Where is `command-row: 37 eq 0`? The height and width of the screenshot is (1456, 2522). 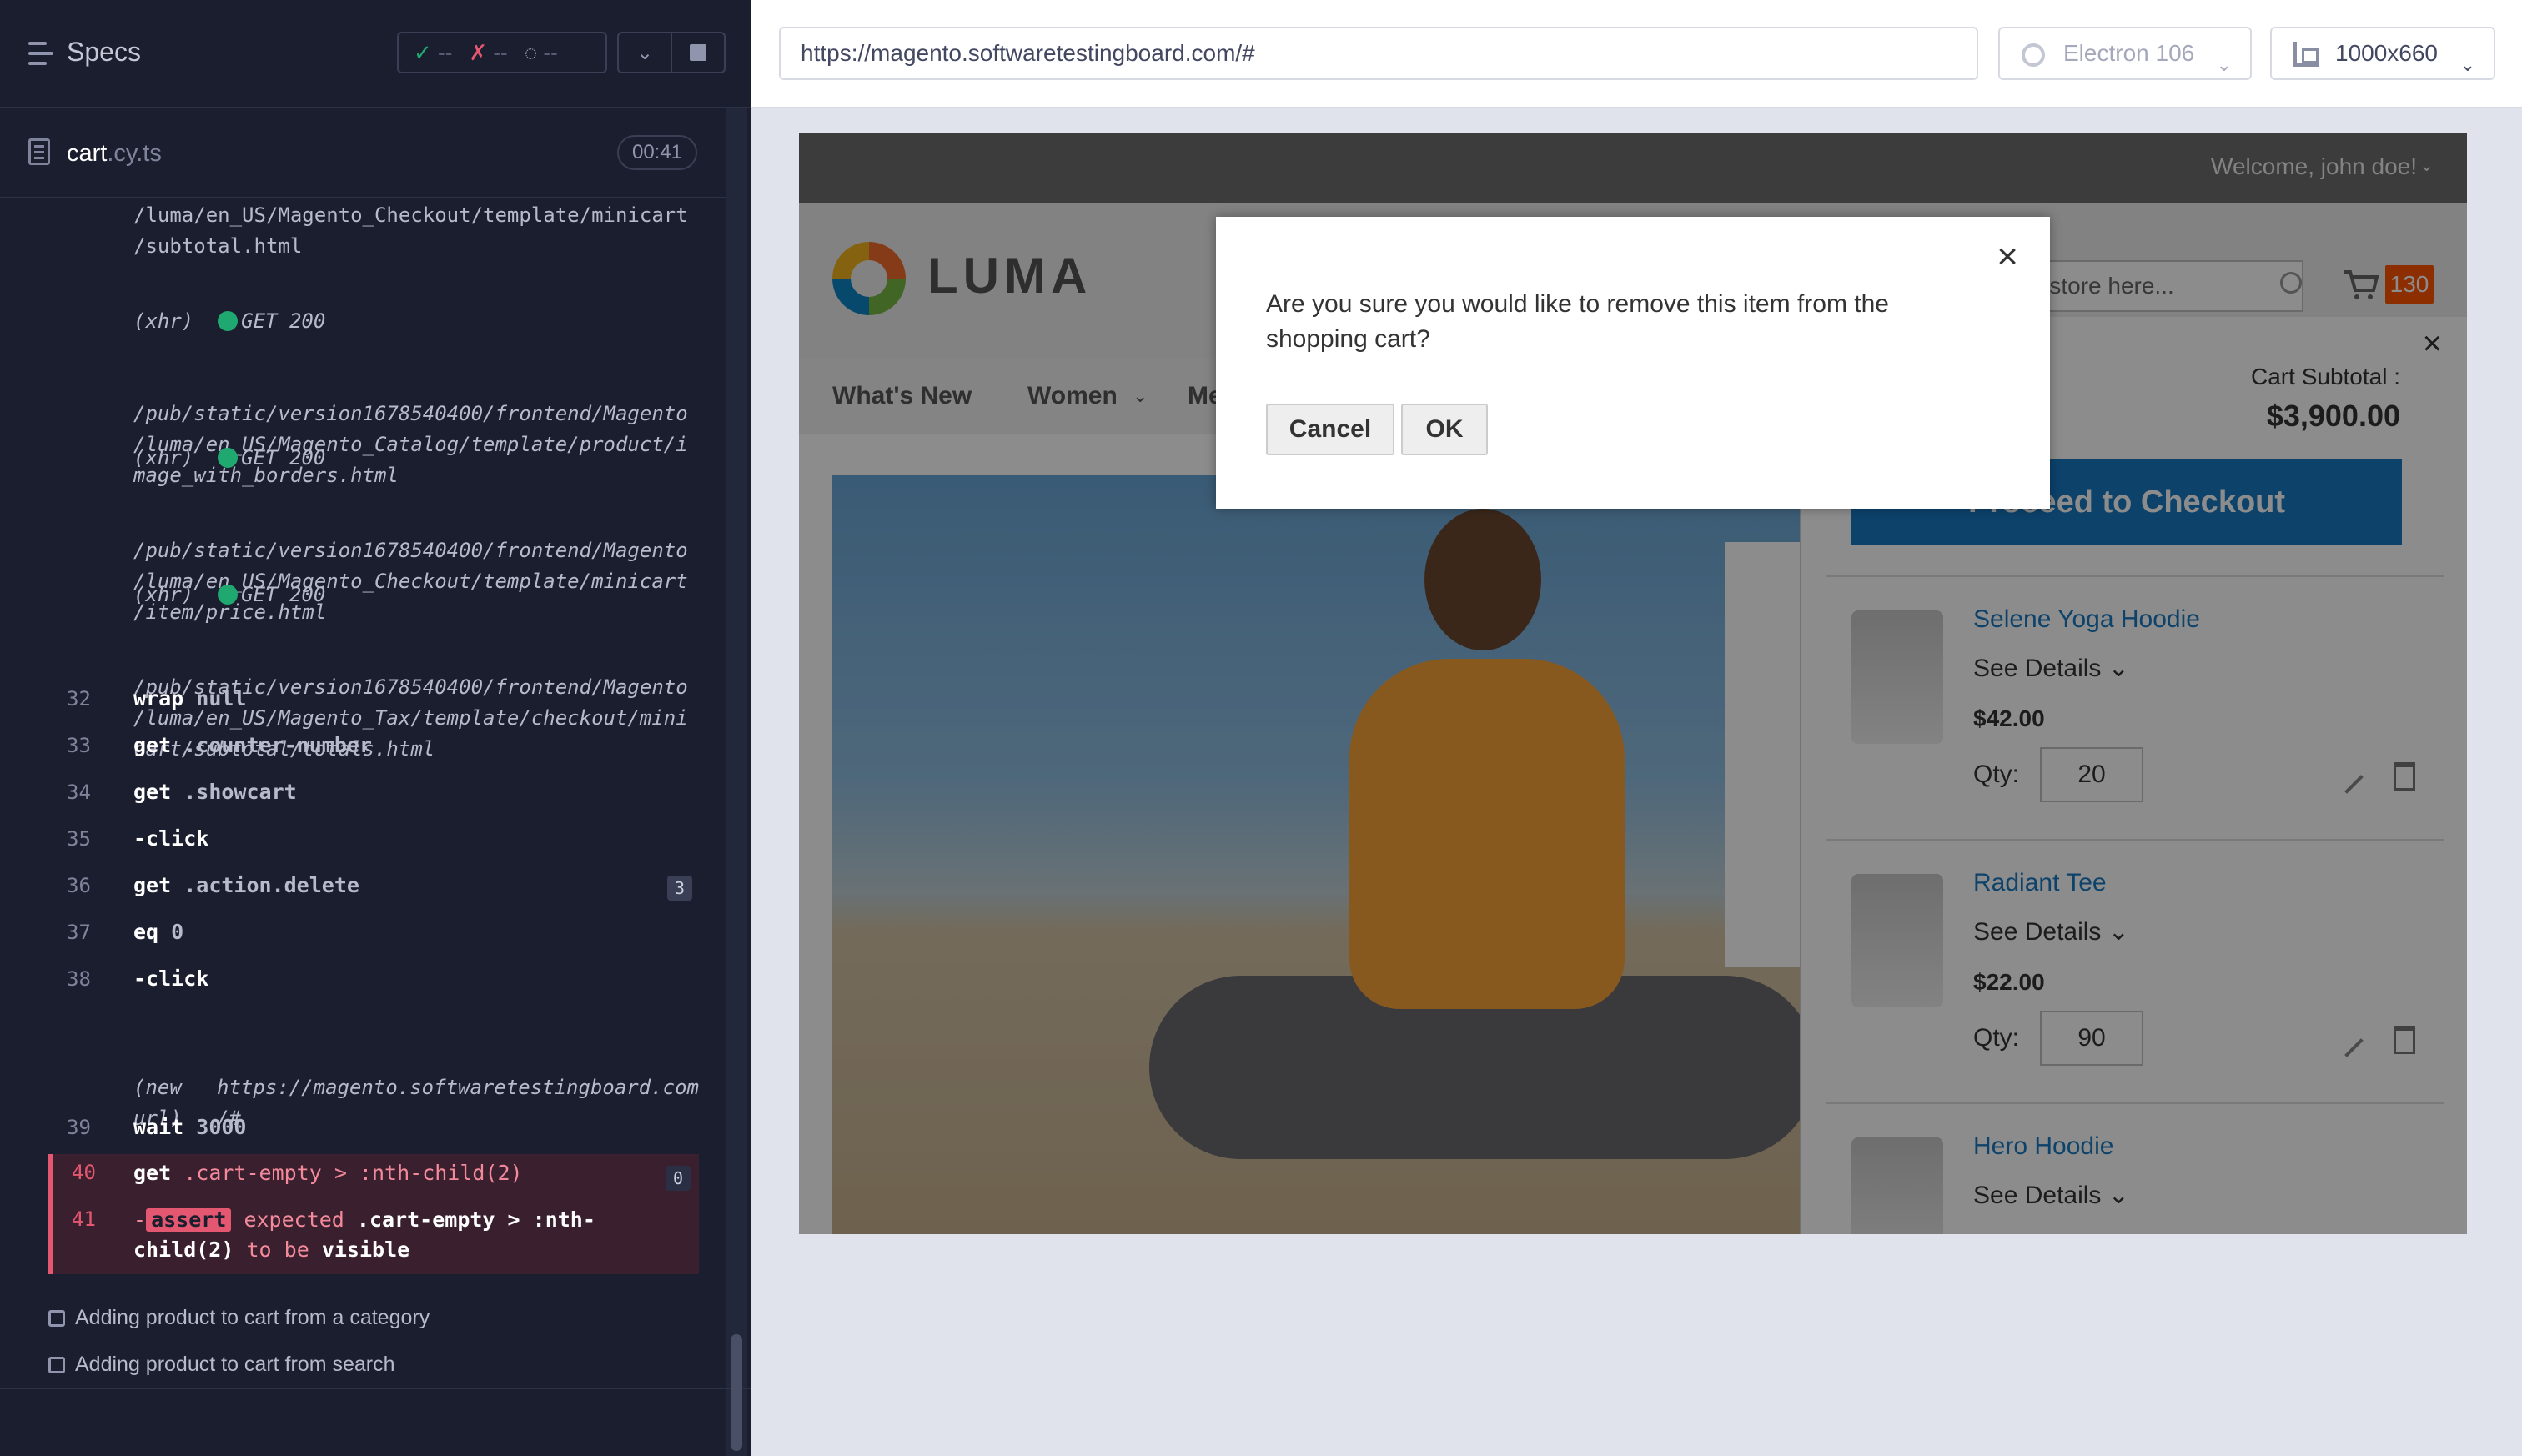
command-row: 37 eq 0 is located at coordinates (373, 933).